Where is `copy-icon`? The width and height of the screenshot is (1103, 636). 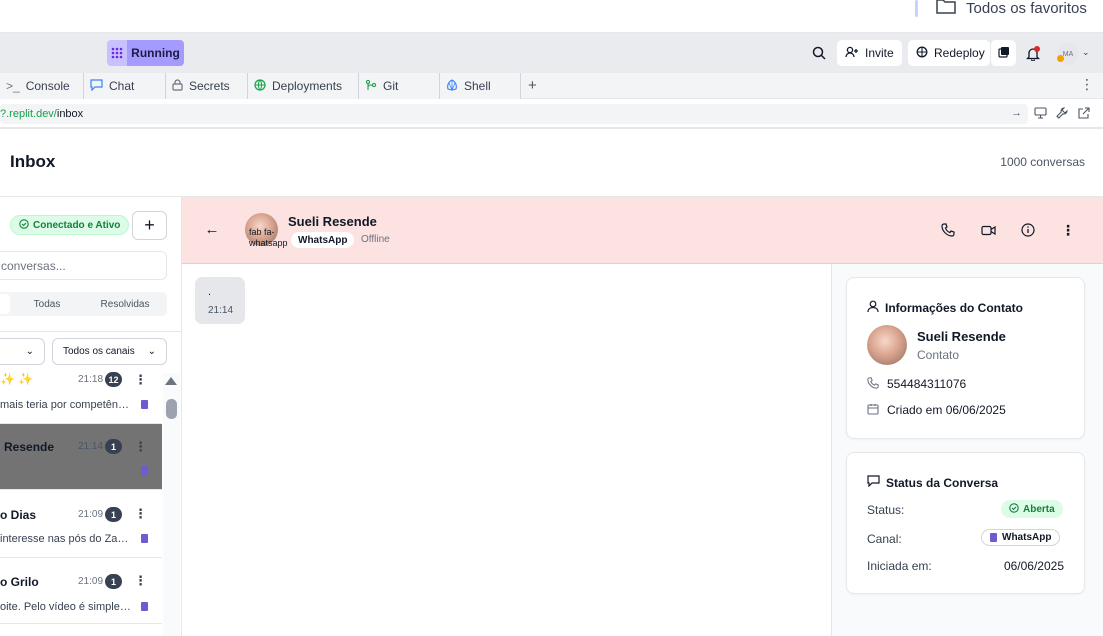
copy-icon is located at coordinates (1003, 53).